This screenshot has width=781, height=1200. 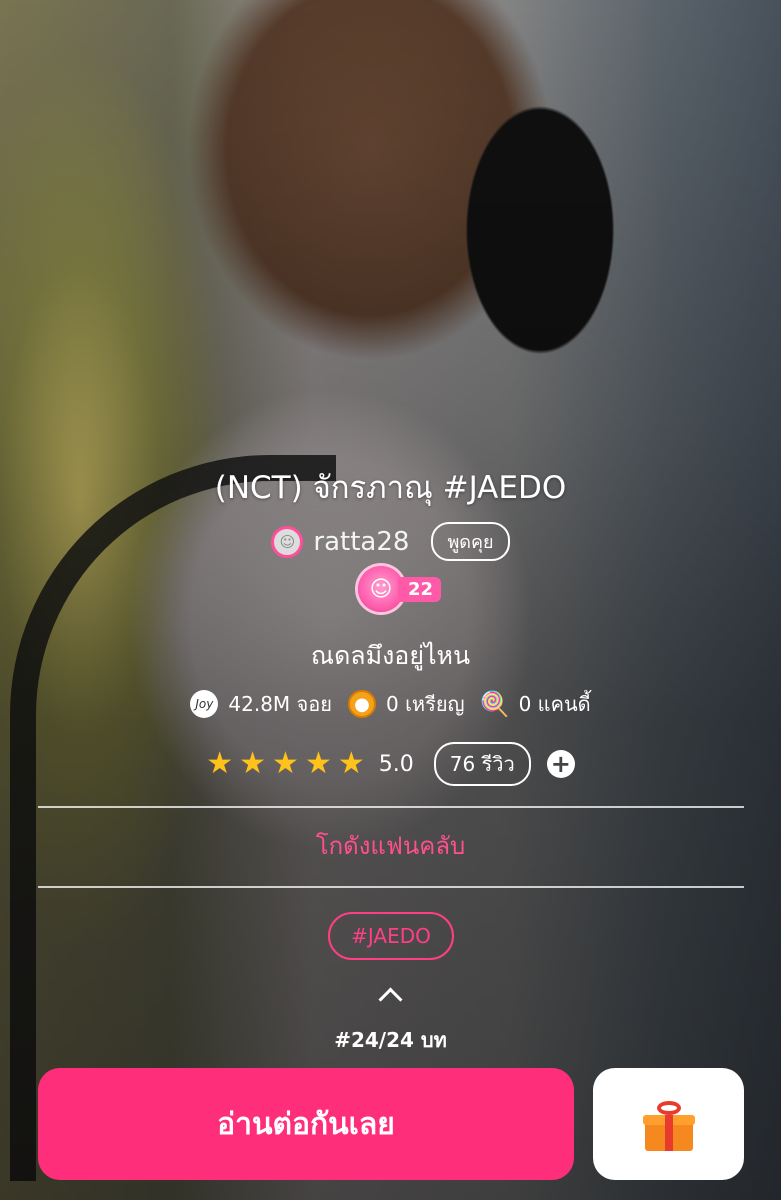 I want to click on chevron-up-icon, so click(x=390, y=998).